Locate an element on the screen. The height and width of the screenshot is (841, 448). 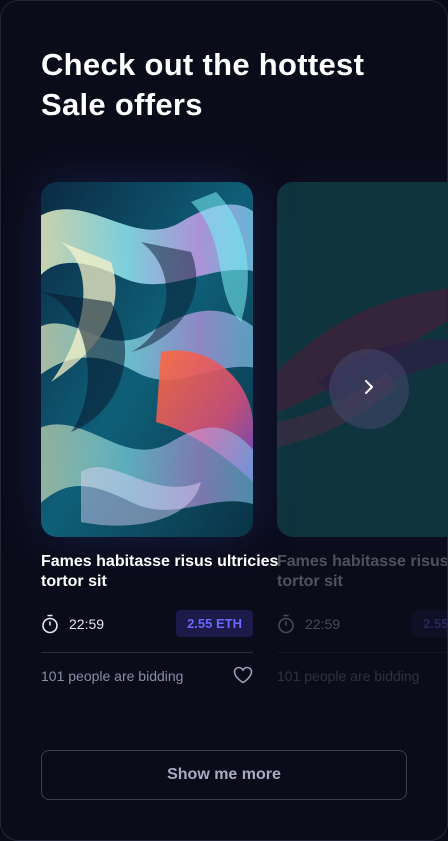
show-more-button: Show me more is located at coordinates (224, 775).